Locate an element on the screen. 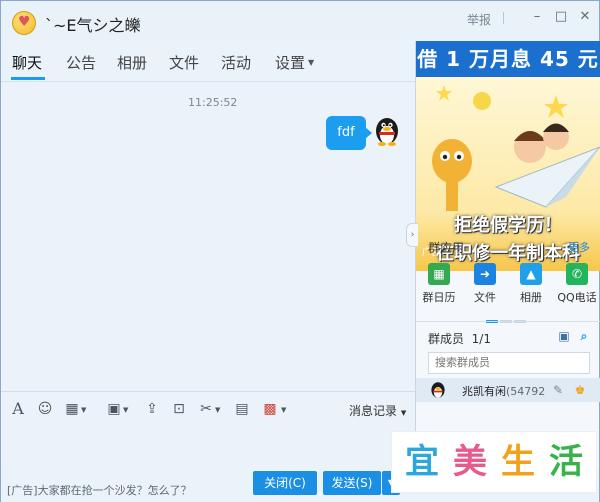 The image size is (600, 502). tab-files: 文件 is located at coordinates (184, 62).